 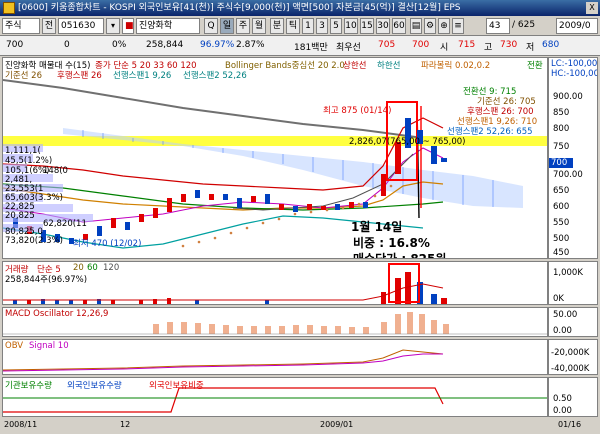 What do you see at coordinates (387, 45) in the screenshot?
I see `ask-price: 705` at bounding box center [387, 45].